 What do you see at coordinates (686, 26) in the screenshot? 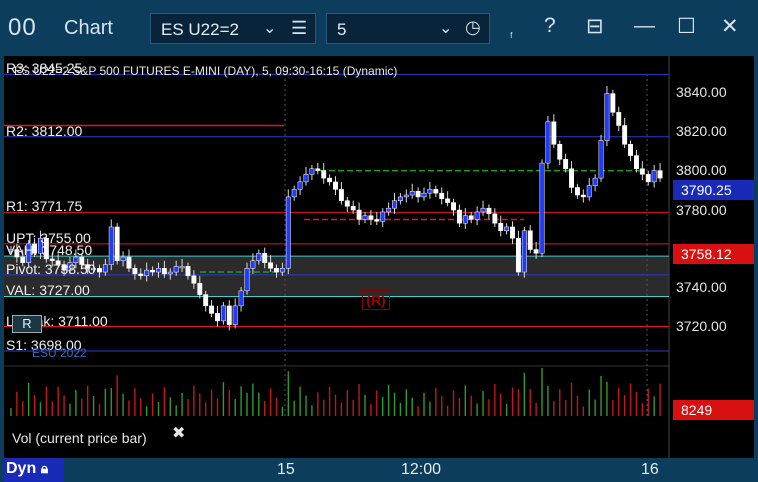
I see `maximize-button: ☐` at bounding box center [686, 26].